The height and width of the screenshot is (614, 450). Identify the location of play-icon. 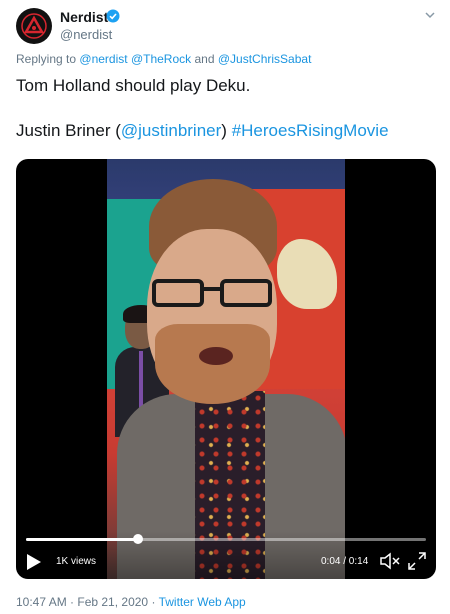
(34, 562).